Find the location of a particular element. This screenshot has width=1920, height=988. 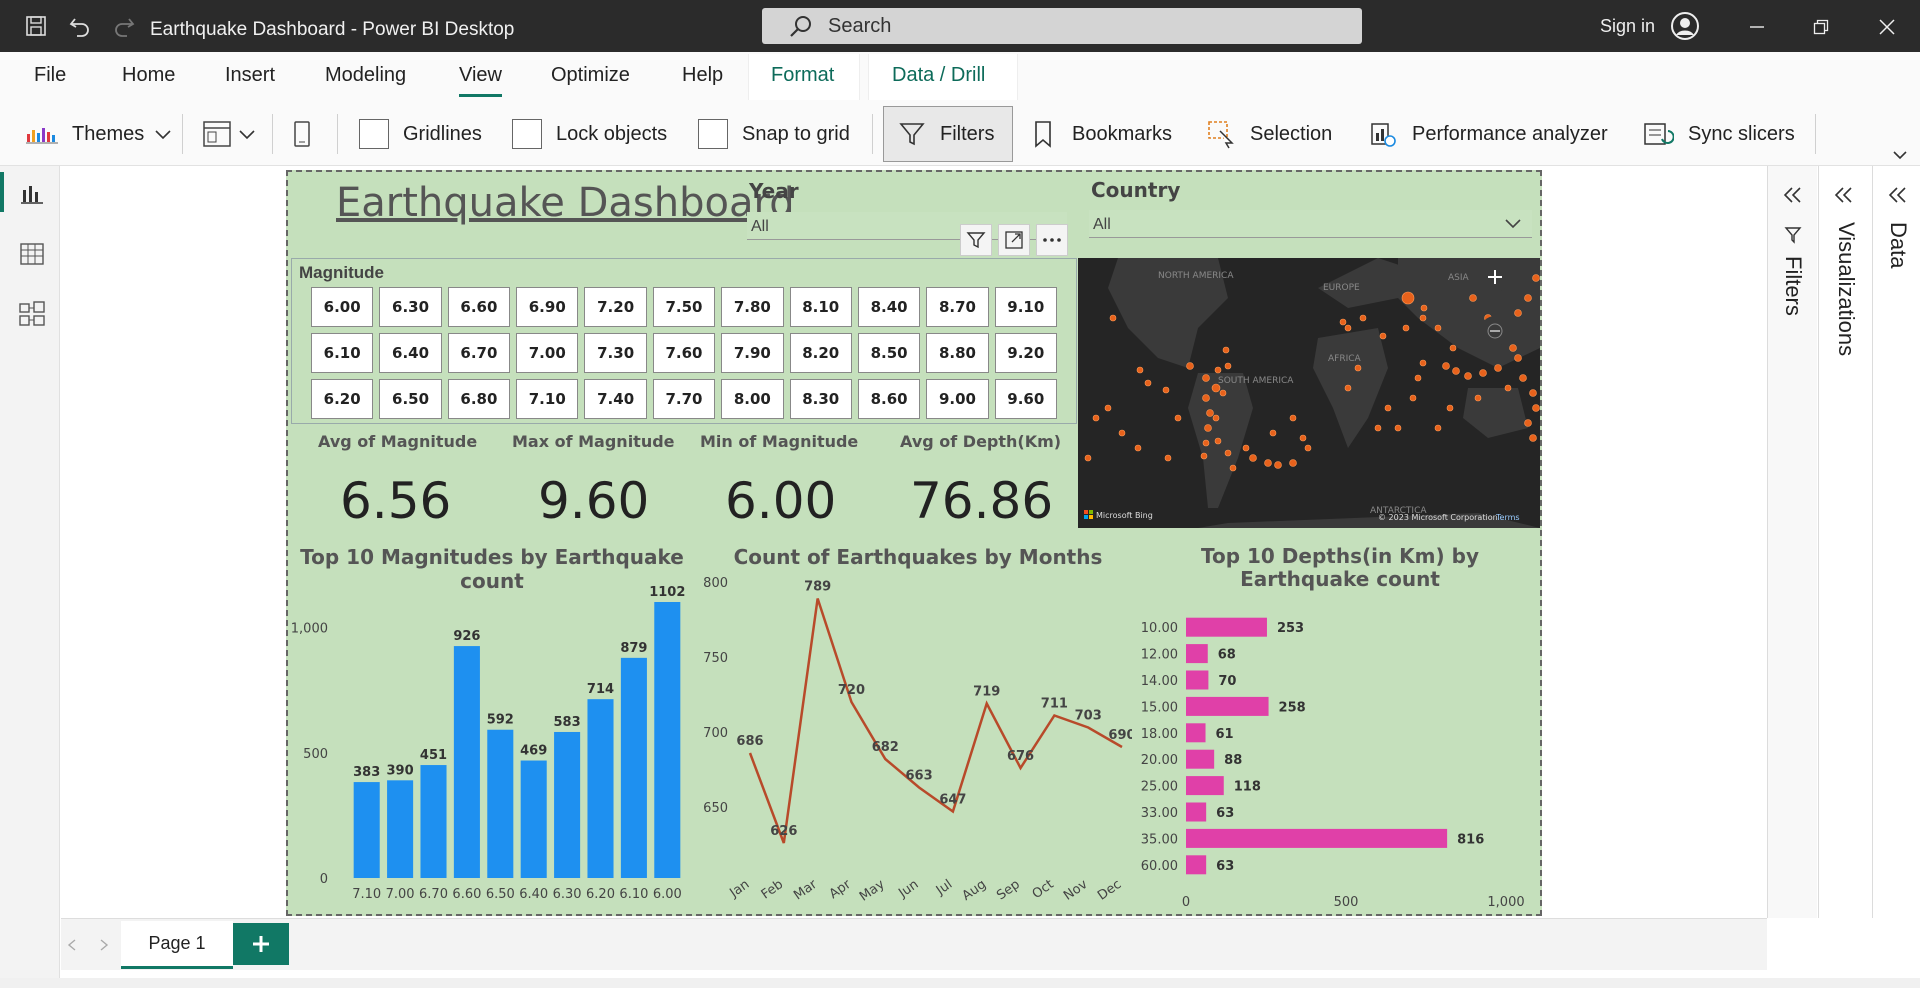

magnitude-tile: 7.30 is located at coordinates (615, 353).